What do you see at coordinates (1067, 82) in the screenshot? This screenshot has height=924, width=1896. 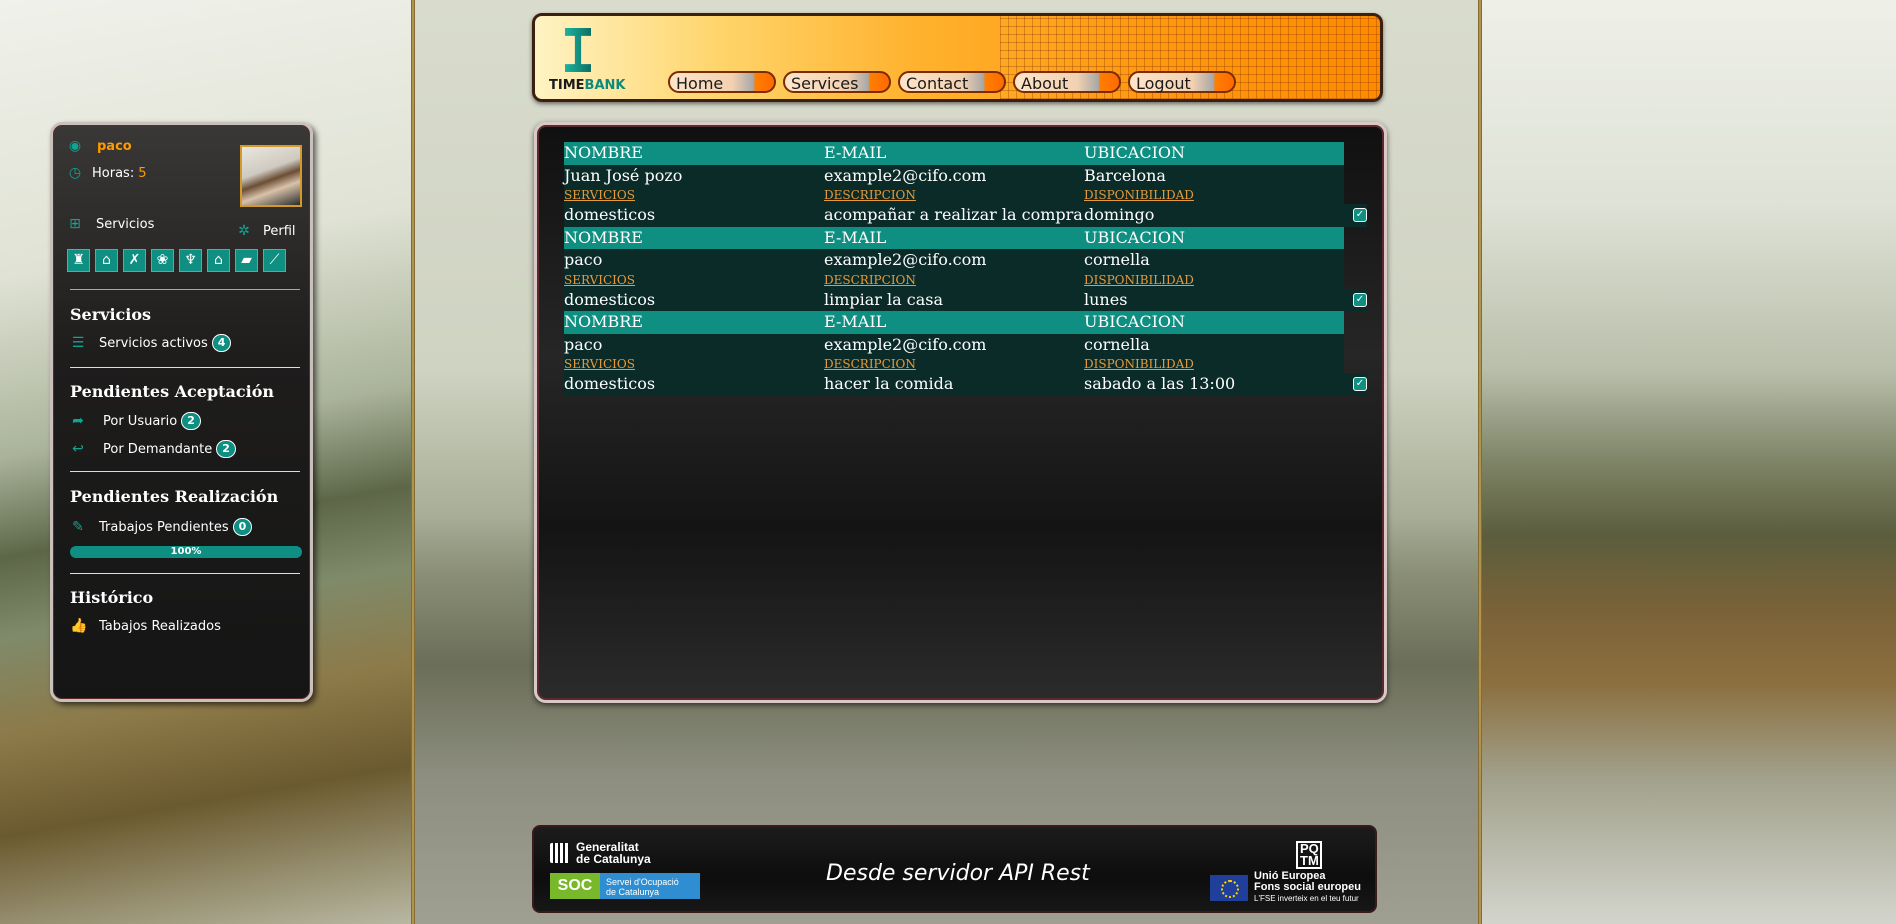 I see `nav-about-button: About` at bounding box center [1067, 82].